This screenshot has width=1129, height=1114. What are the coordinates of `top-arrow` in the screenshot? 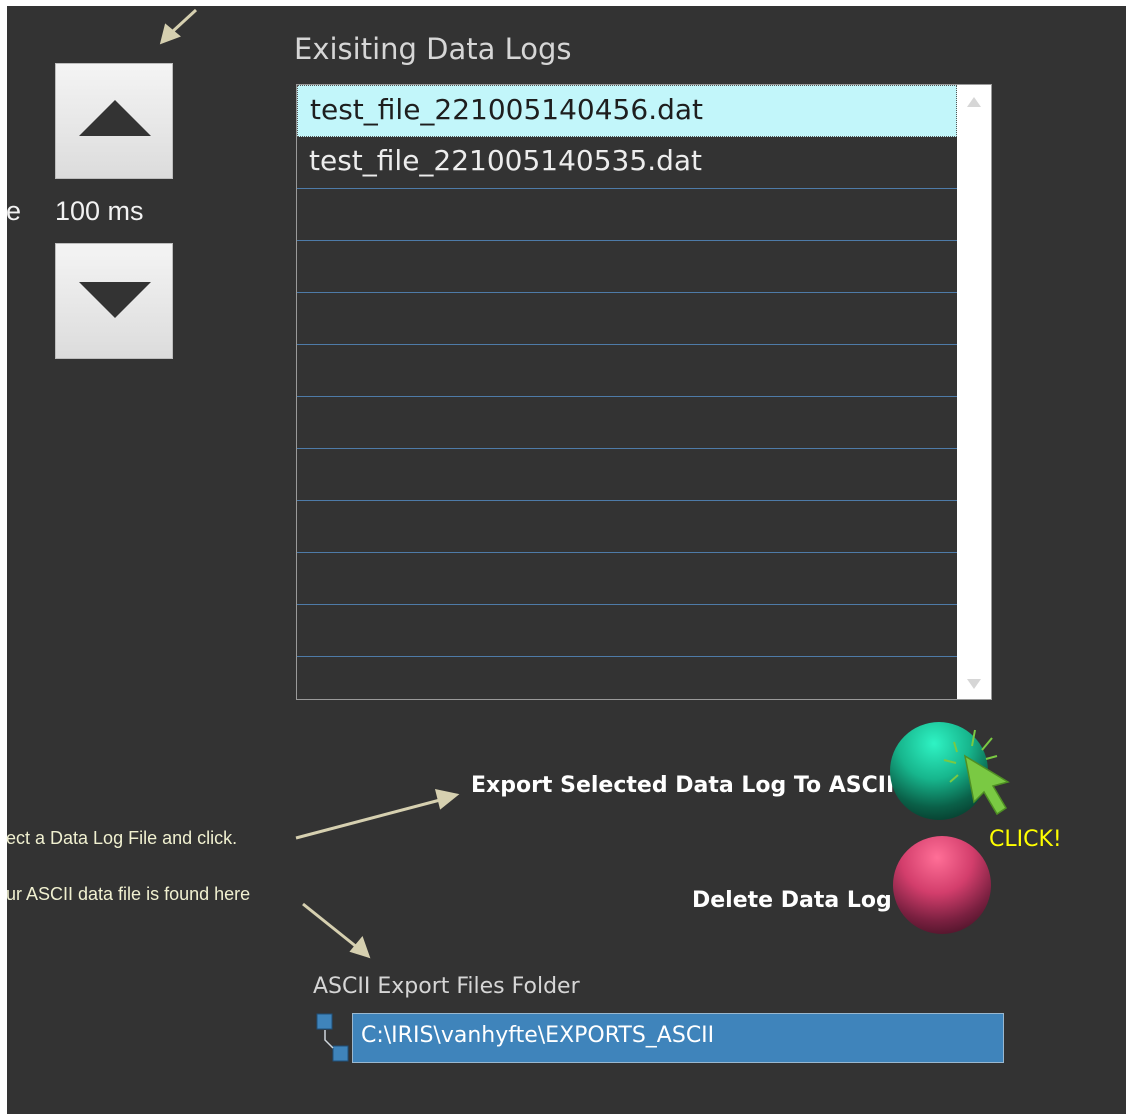 It's located at (178, 26).